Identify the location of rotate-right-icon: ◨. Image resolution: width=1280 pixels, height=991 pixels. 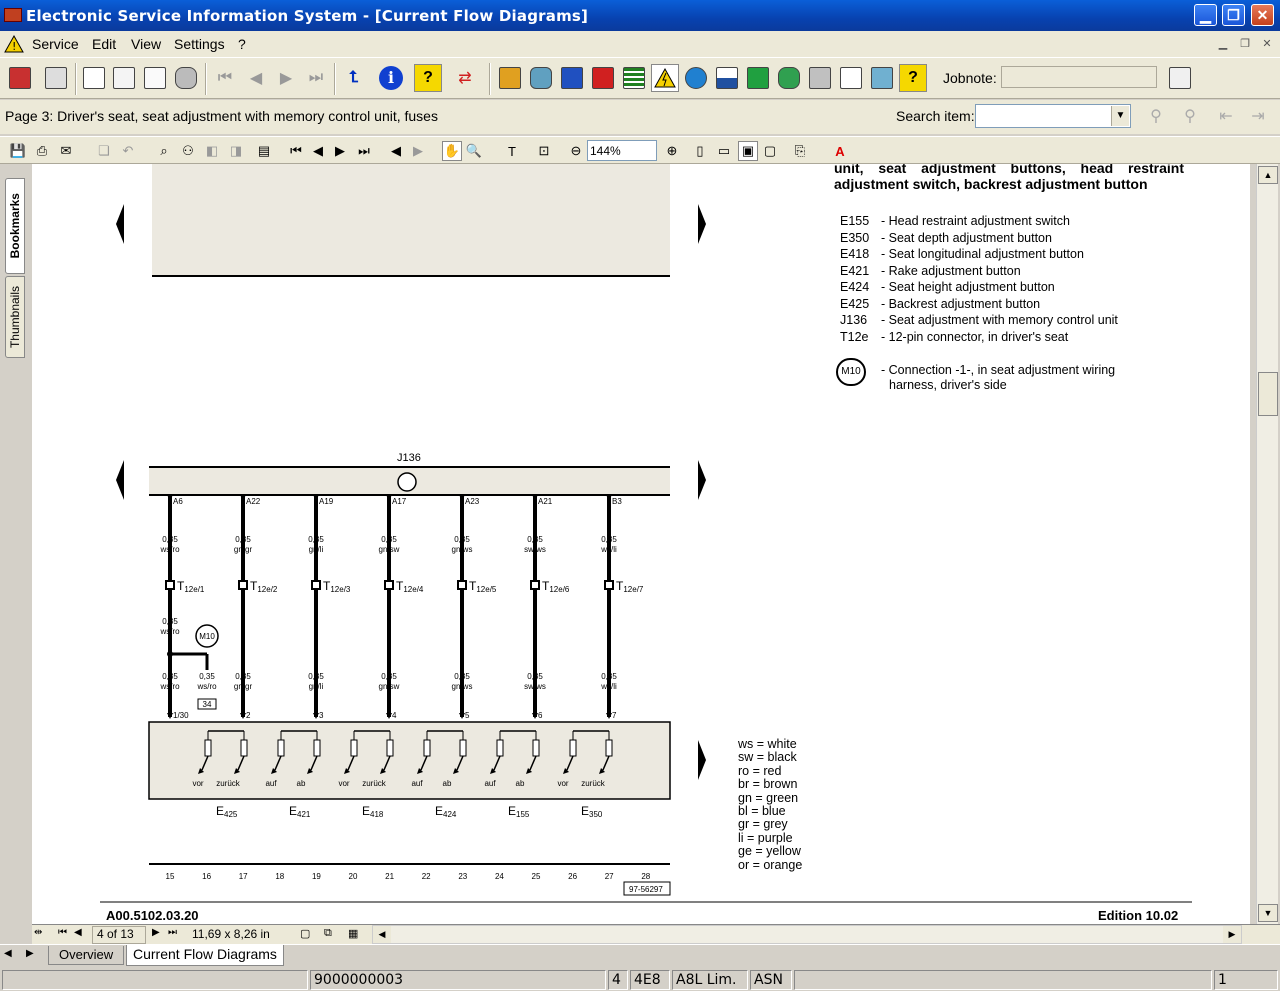
(236, 151).